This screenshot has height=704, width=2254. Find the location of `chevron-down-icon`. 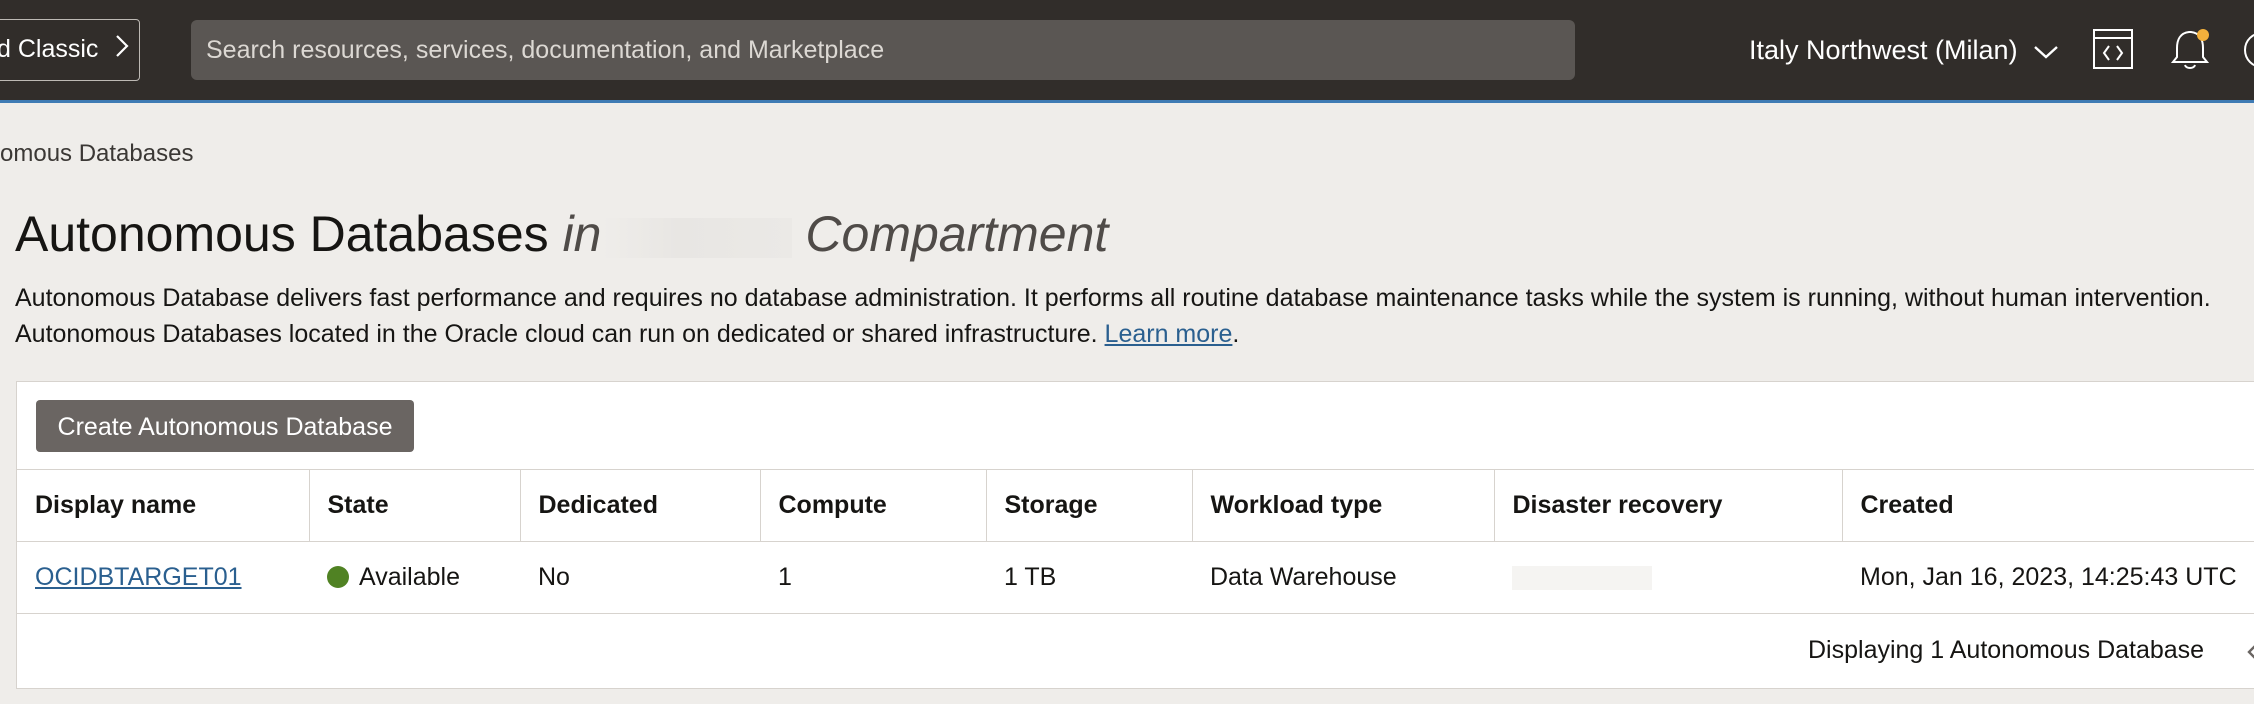

chevron-down-icon is located at coordinates (2046, 52).